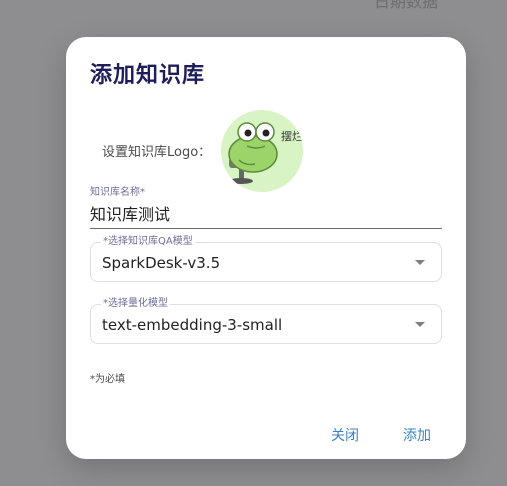 Image resolution: width=507 pixels, height=486 pixels. What do you see at coordinates (417, 435) in the screenshot?
I see `add-button: 添加` at bounding box center [417, 435].